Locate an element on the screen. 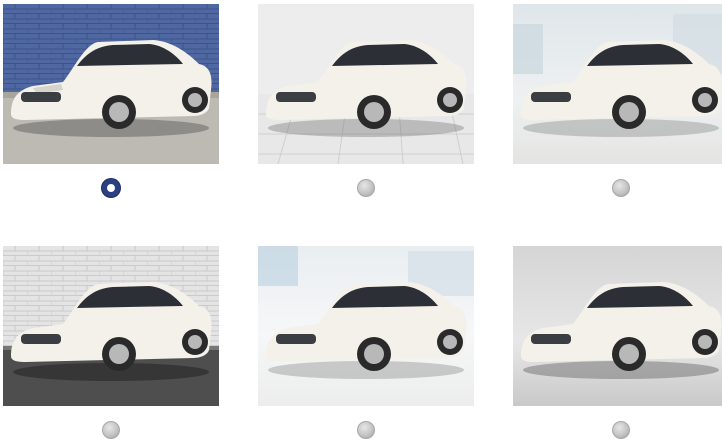 This screenshot has width=722, height=444. thumbnail-white-tile-studio is located at coordinates (366, 84).